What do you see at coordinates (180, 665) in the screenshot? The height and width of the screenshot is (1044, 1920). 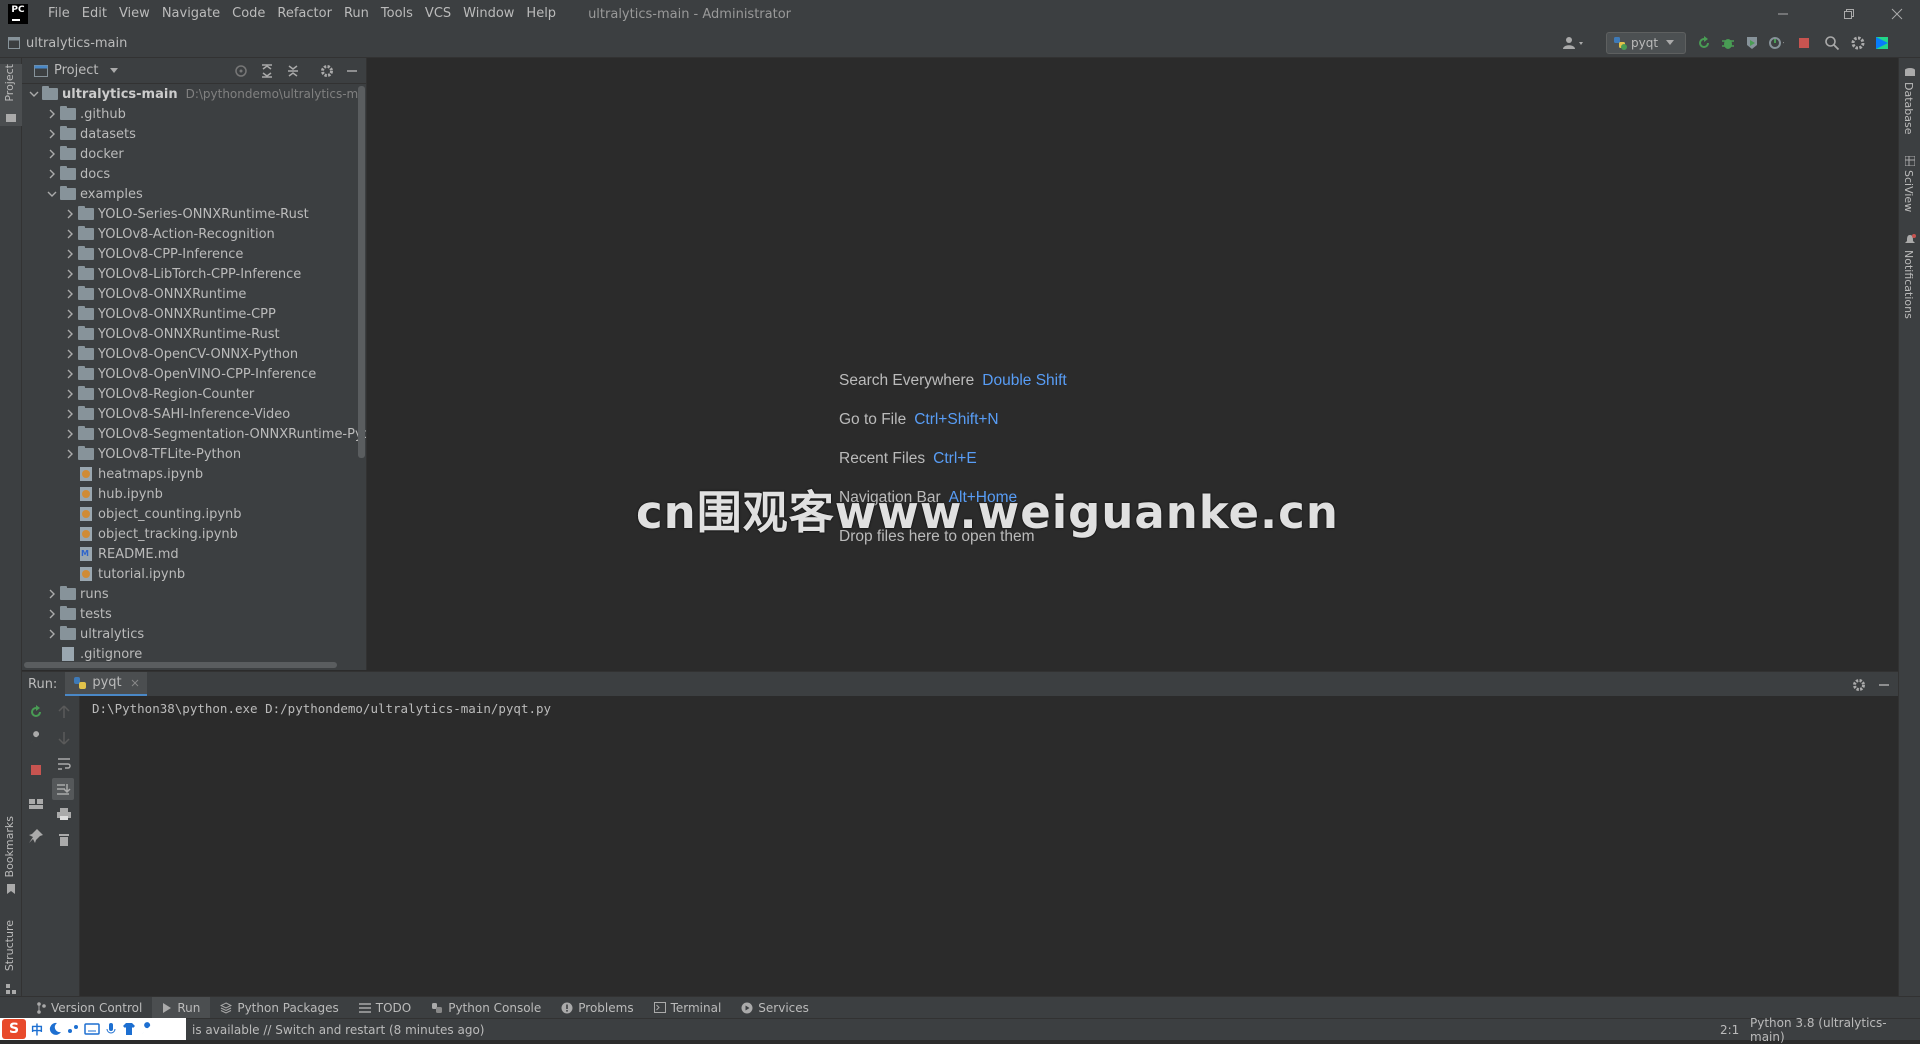 I see `tree-horizontal-scrollbar` at bounding box center [180, 665].